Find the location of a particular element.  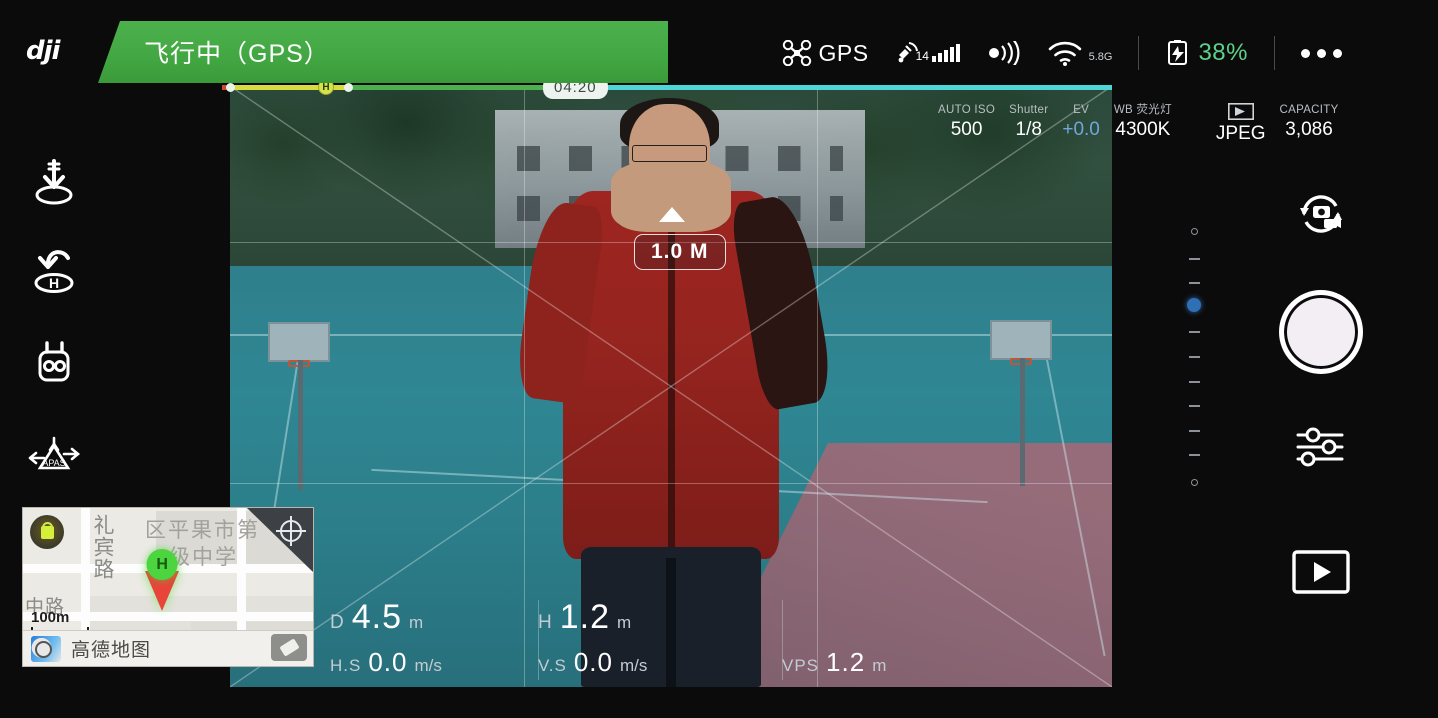

capacity-label: CAPACITY is located at coordinates (1309, 110).